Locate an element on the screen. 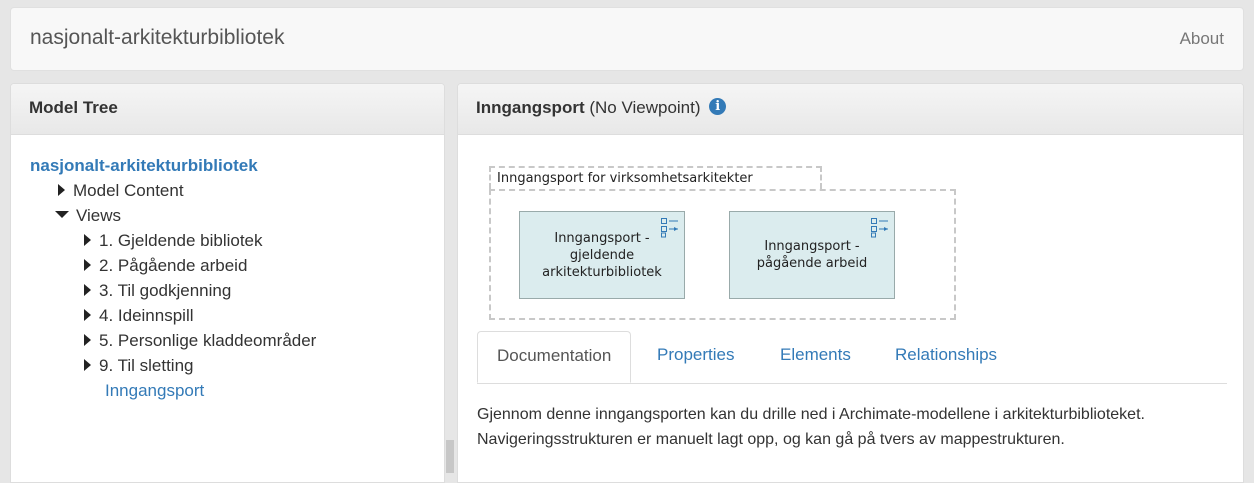 Image resolution: width=1254 pixels, height=483 pixels. tree-item-label: 4. Ideinnspill is located at coordinates (146, 315).